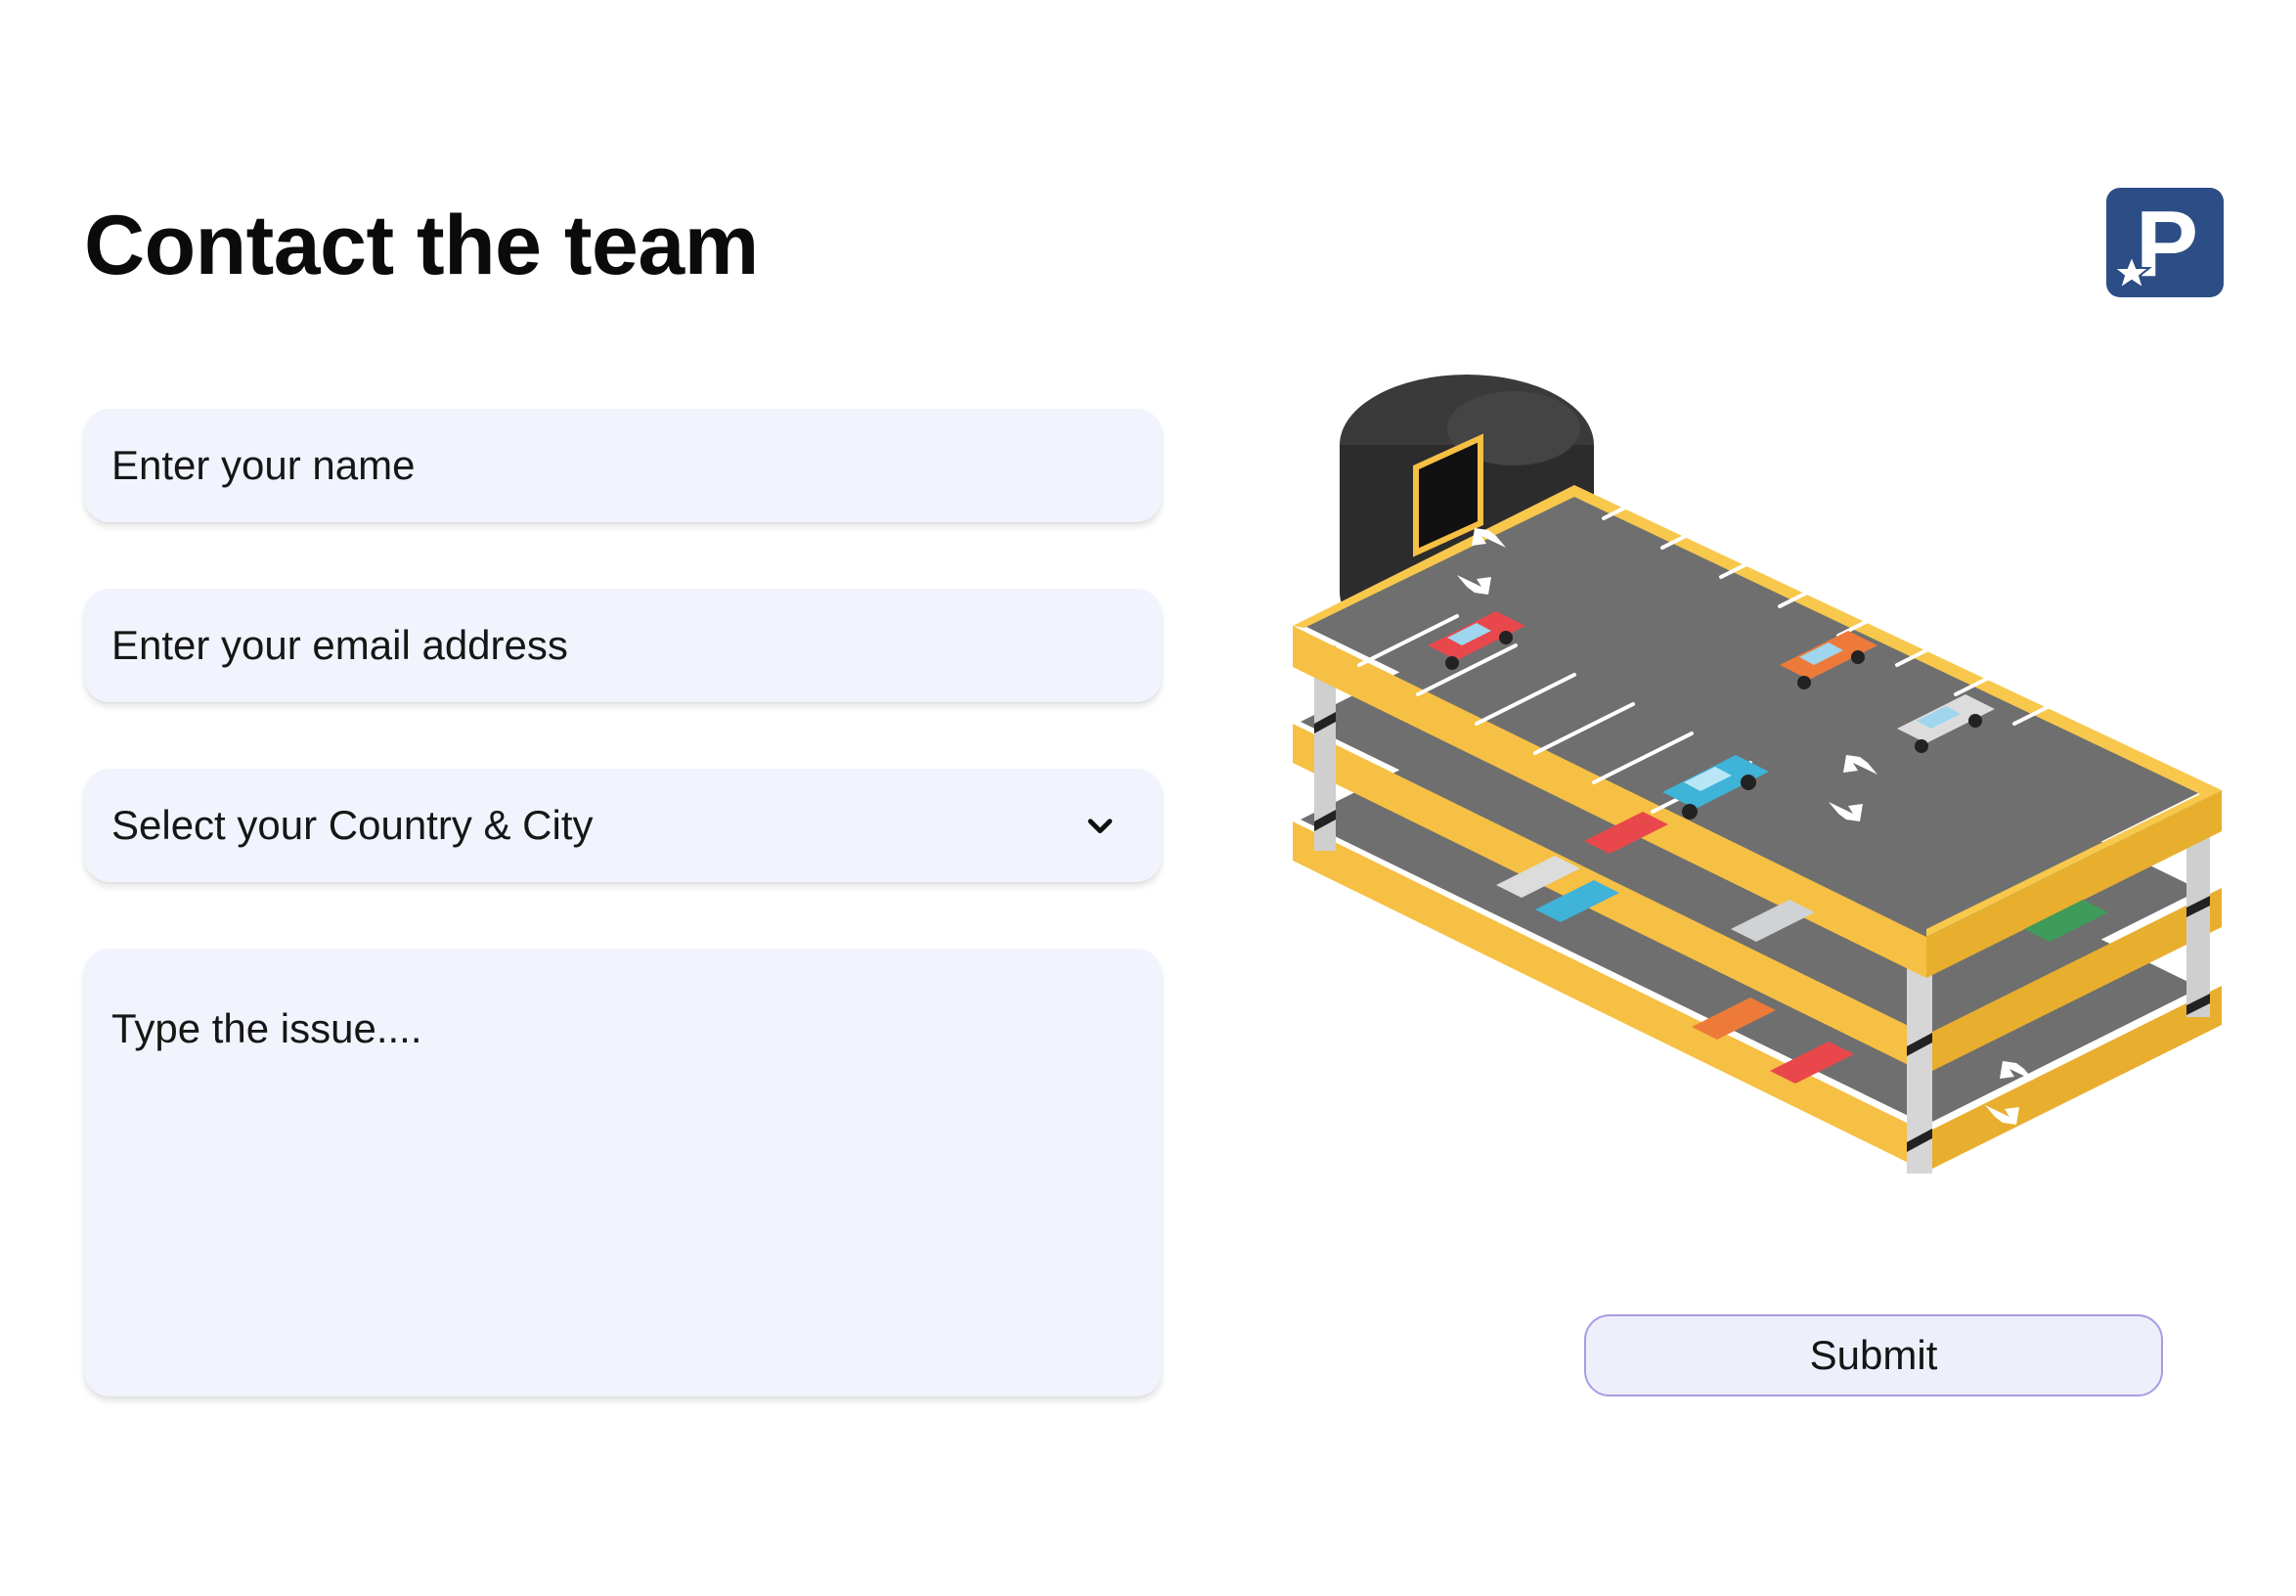 The width and height of the screenshot is (2296, 1596). I want to click on parking-logo-icon: P, so click(2165, 242).